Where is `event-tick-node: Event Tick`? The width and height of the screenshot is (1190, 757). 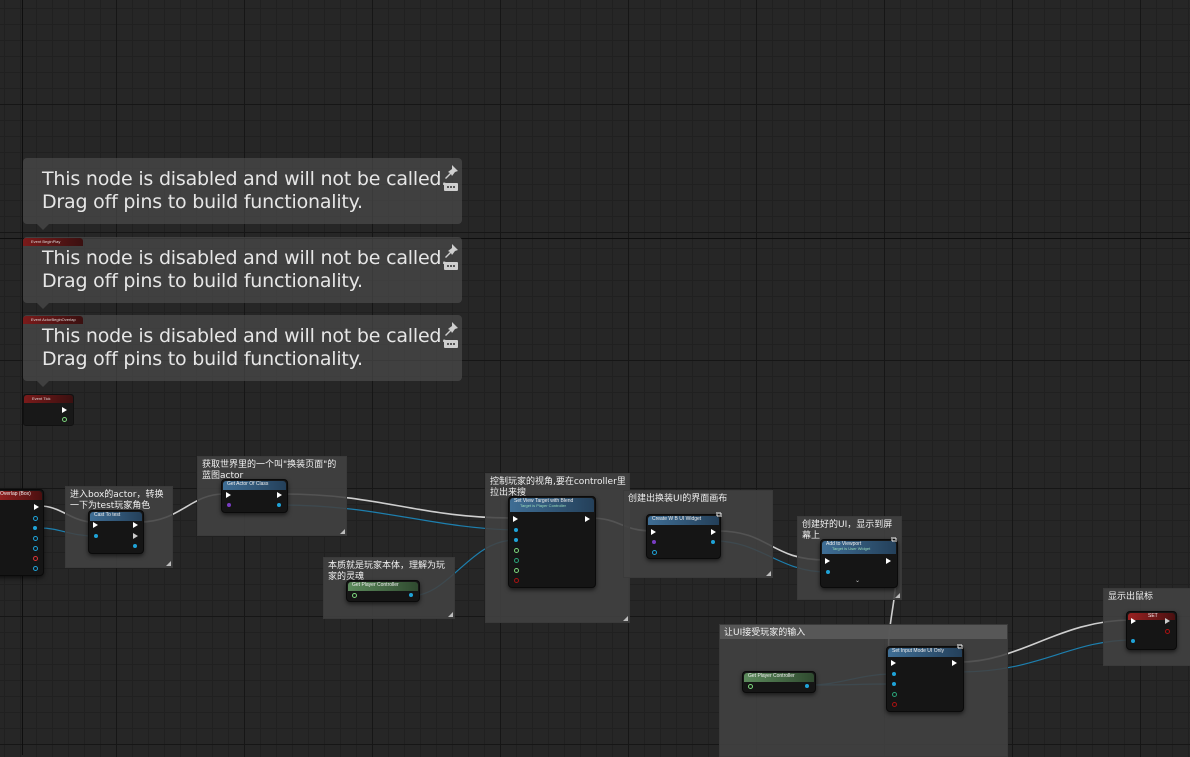 event-tick-node: Event Tick is located at coordinates (48, 410).